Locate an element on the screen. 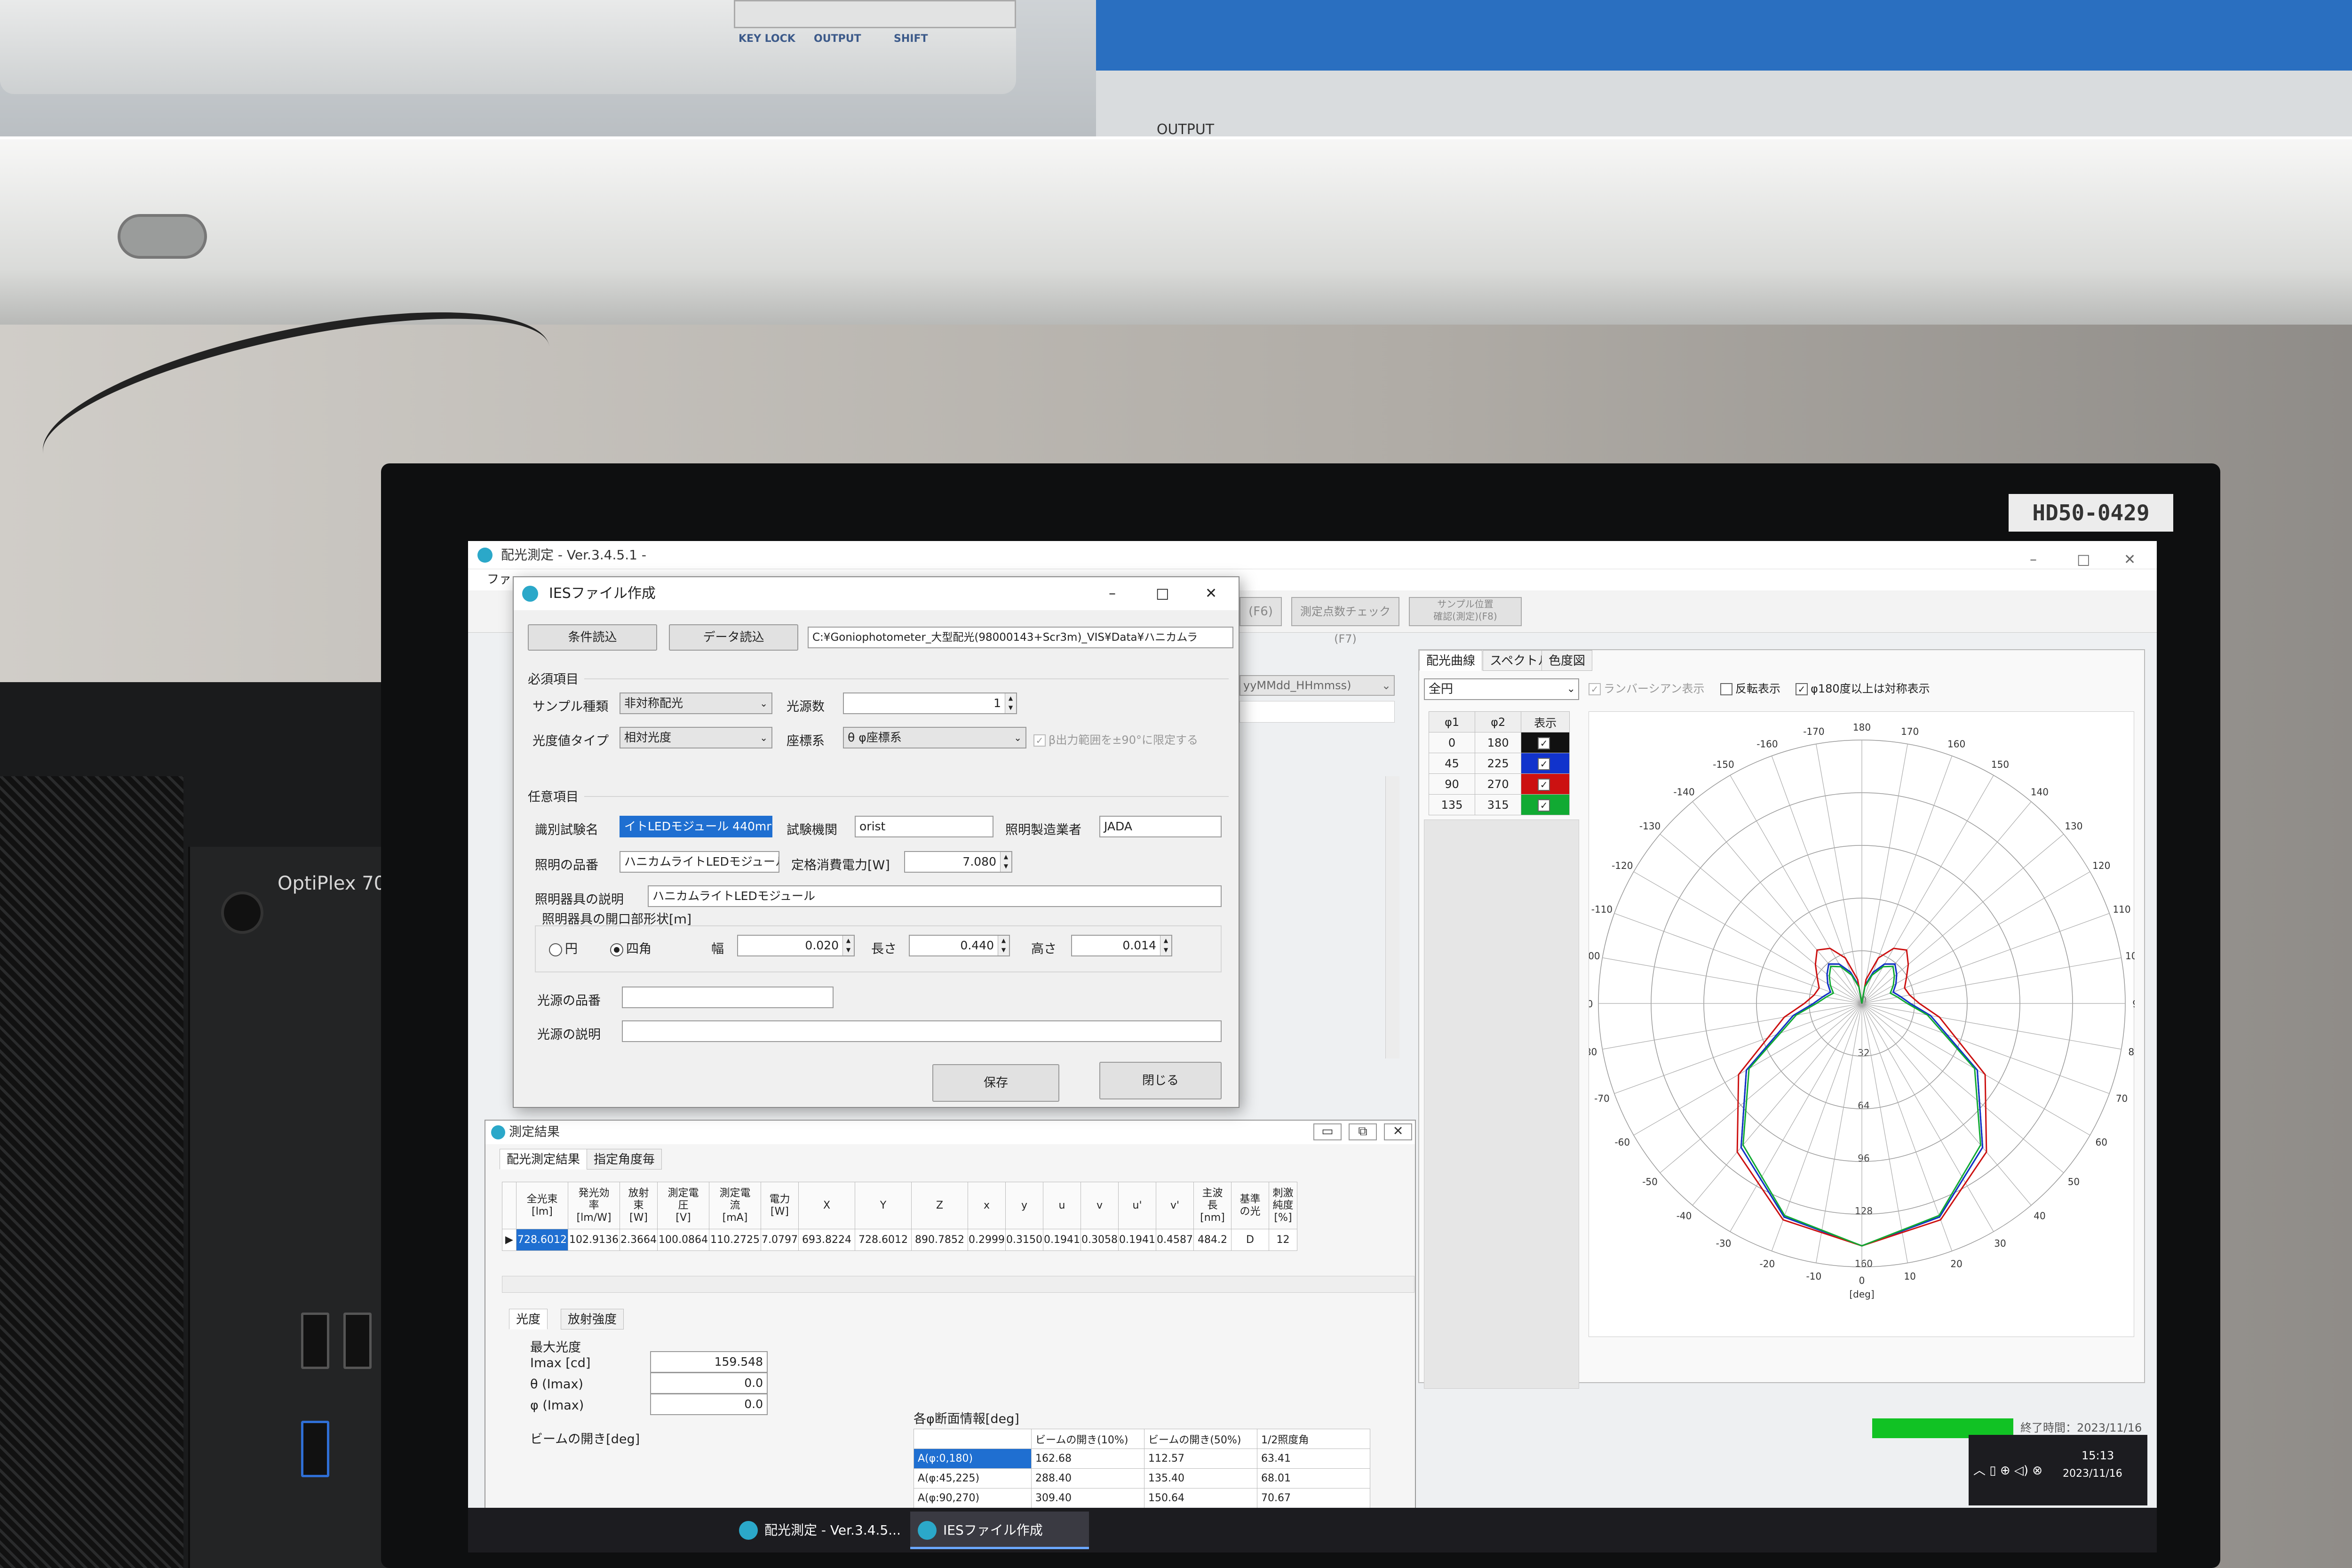 The image size is (2352, 1568). test-id-field: イトLEDモジュール 440mm is located at coordinates (696, 826).